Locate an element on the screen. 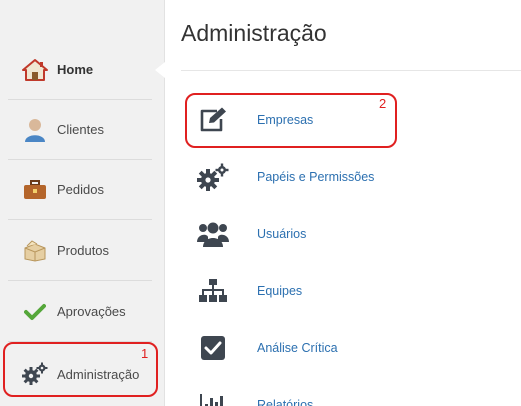 This screenshot has width=521, height=406. sidebar-item-label: Pedidos is located at coordinates (80, 189).